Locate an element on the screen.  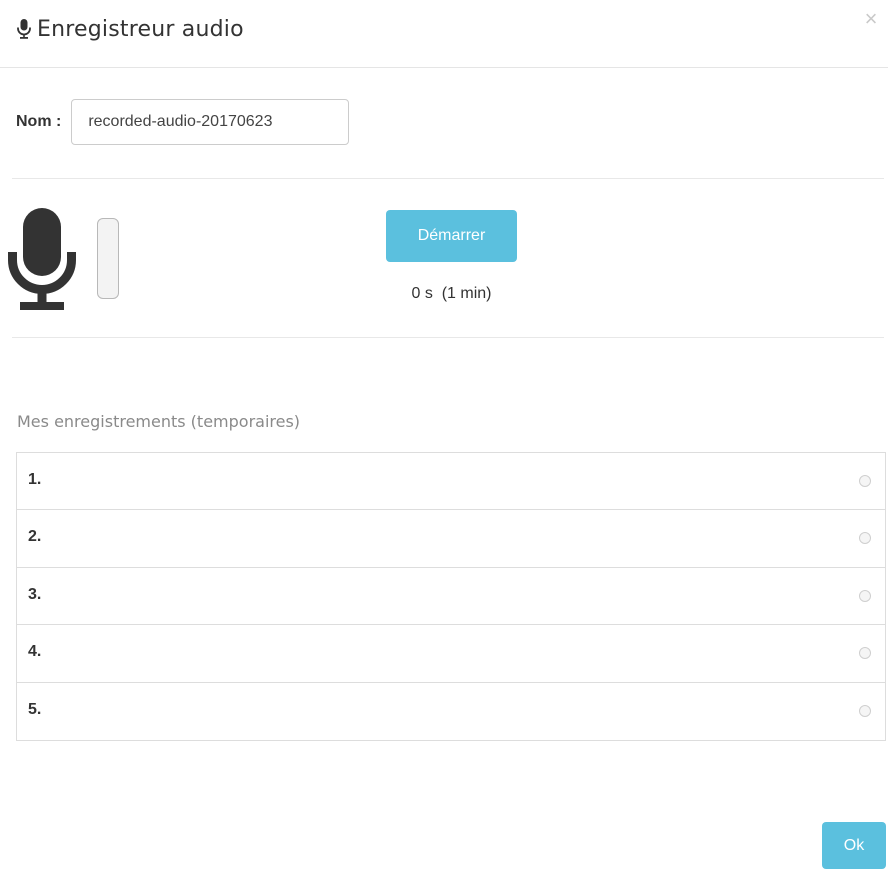
dialog-title: Enregistreur audio is located at coordinates (140, 29).